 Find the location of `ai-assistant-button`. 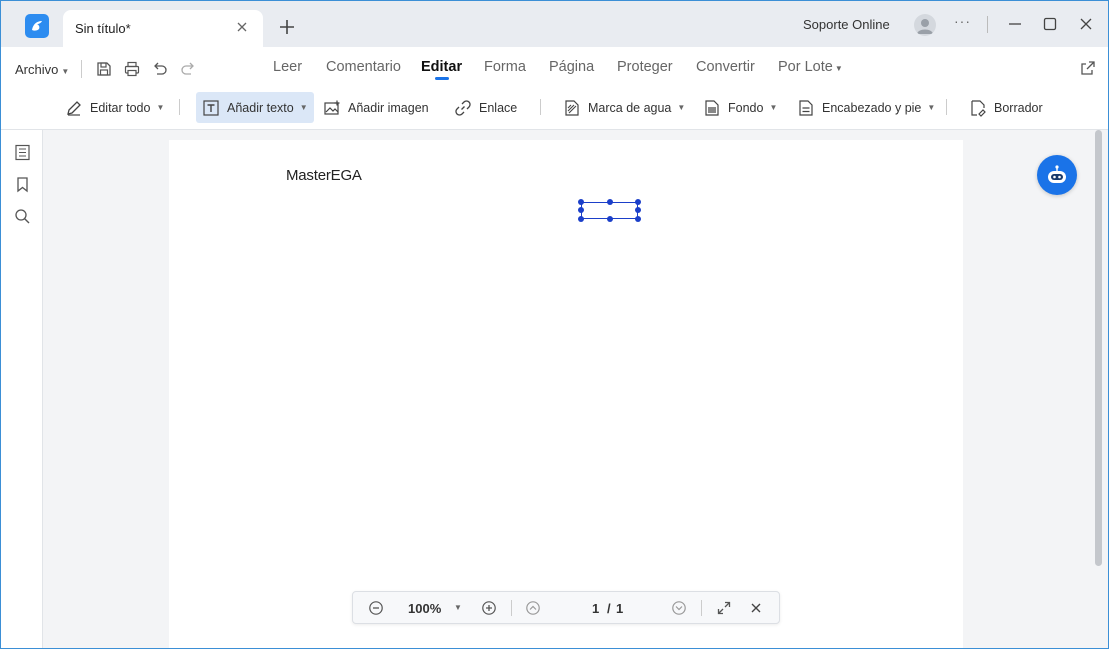

ai-assistant-button is located at coordinates (1057, 175).